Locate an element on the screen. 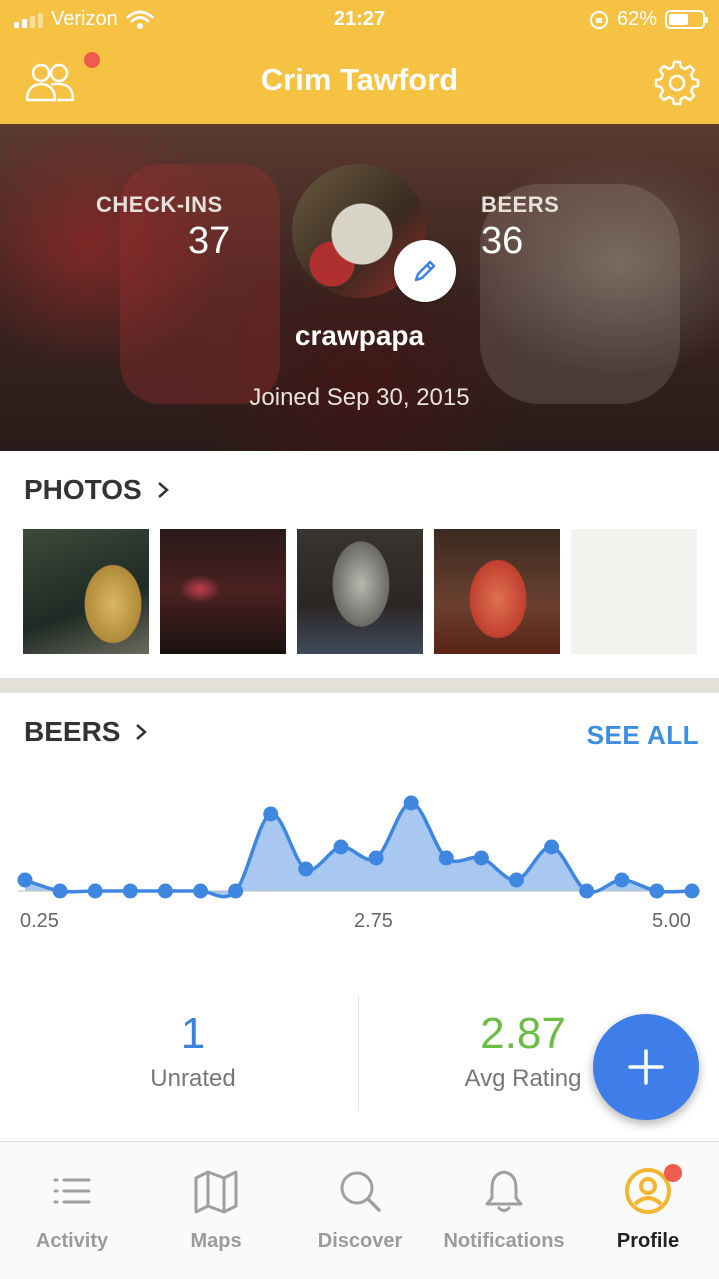 This screenshot has width=719, height=1279. settings-button is located at coordinates (677, 82).